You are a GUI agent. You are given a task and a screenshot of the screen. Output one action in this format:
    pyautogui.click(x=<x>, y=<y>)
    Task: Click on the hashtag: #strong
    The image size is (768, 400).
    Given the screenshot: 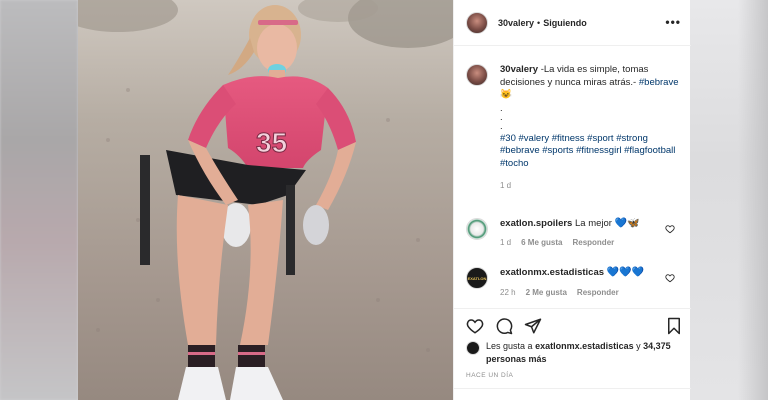 What is the action you would take?
    pyautogui.click(x=632, y=138)
    